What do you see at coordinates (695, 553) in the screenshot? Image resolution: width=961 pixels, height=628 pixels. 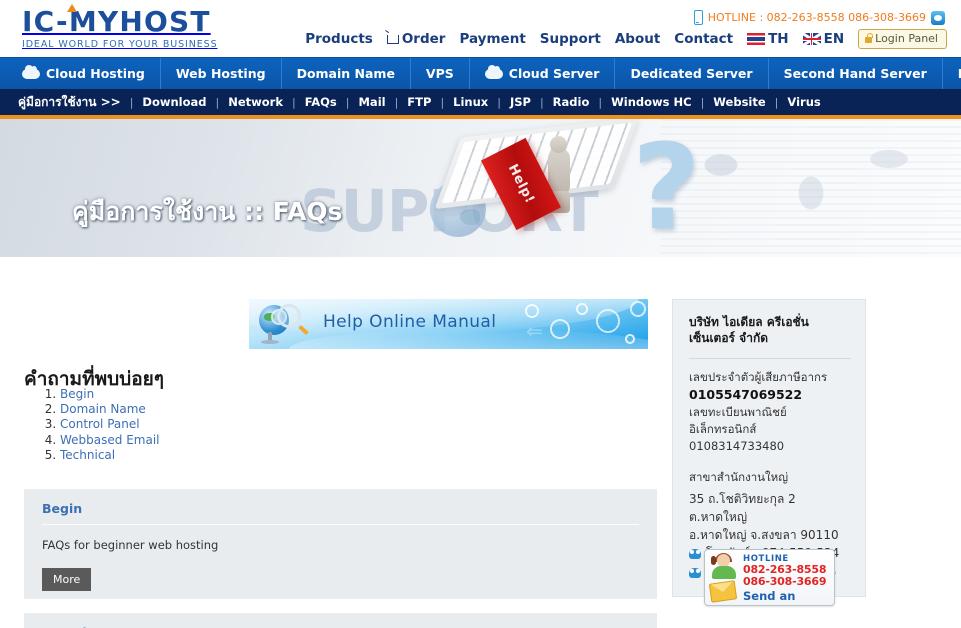 I see `telephone-icon` at bounding box center [695, 553].